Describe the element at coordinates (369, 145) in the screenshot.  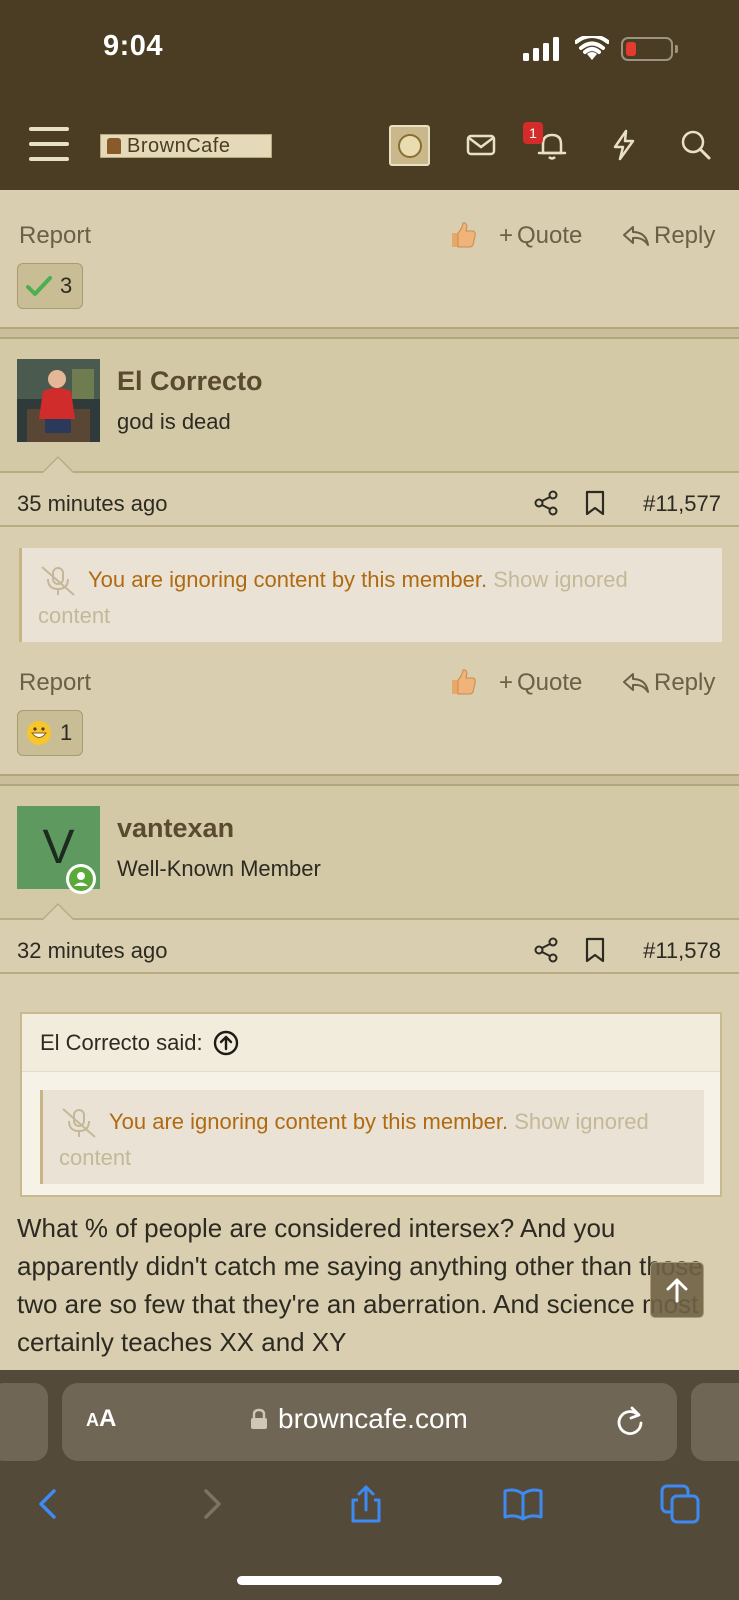
I see `nav-bar: BrownCafe 1` at that location.